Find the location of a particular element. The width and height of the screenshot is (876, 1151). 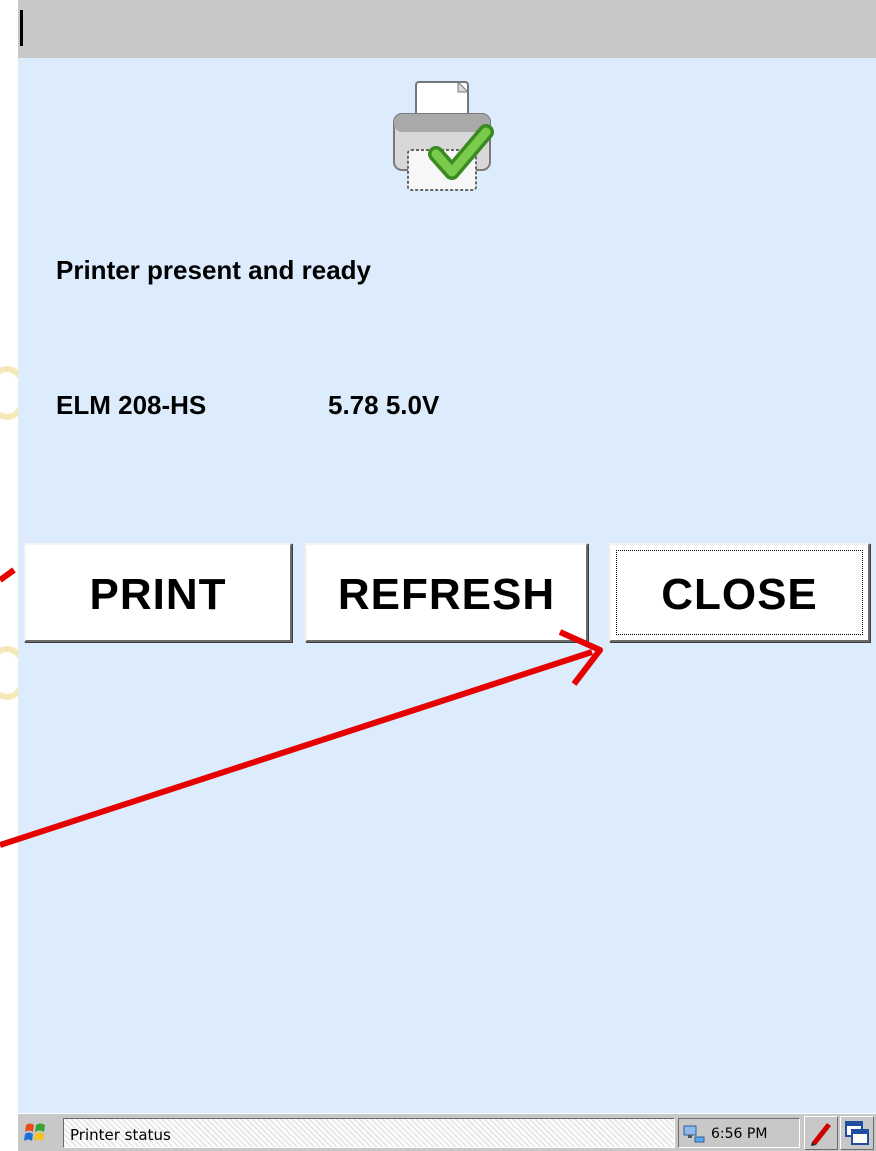

printer-version: 5.78 5.0V is located at coordinates (384, 405).